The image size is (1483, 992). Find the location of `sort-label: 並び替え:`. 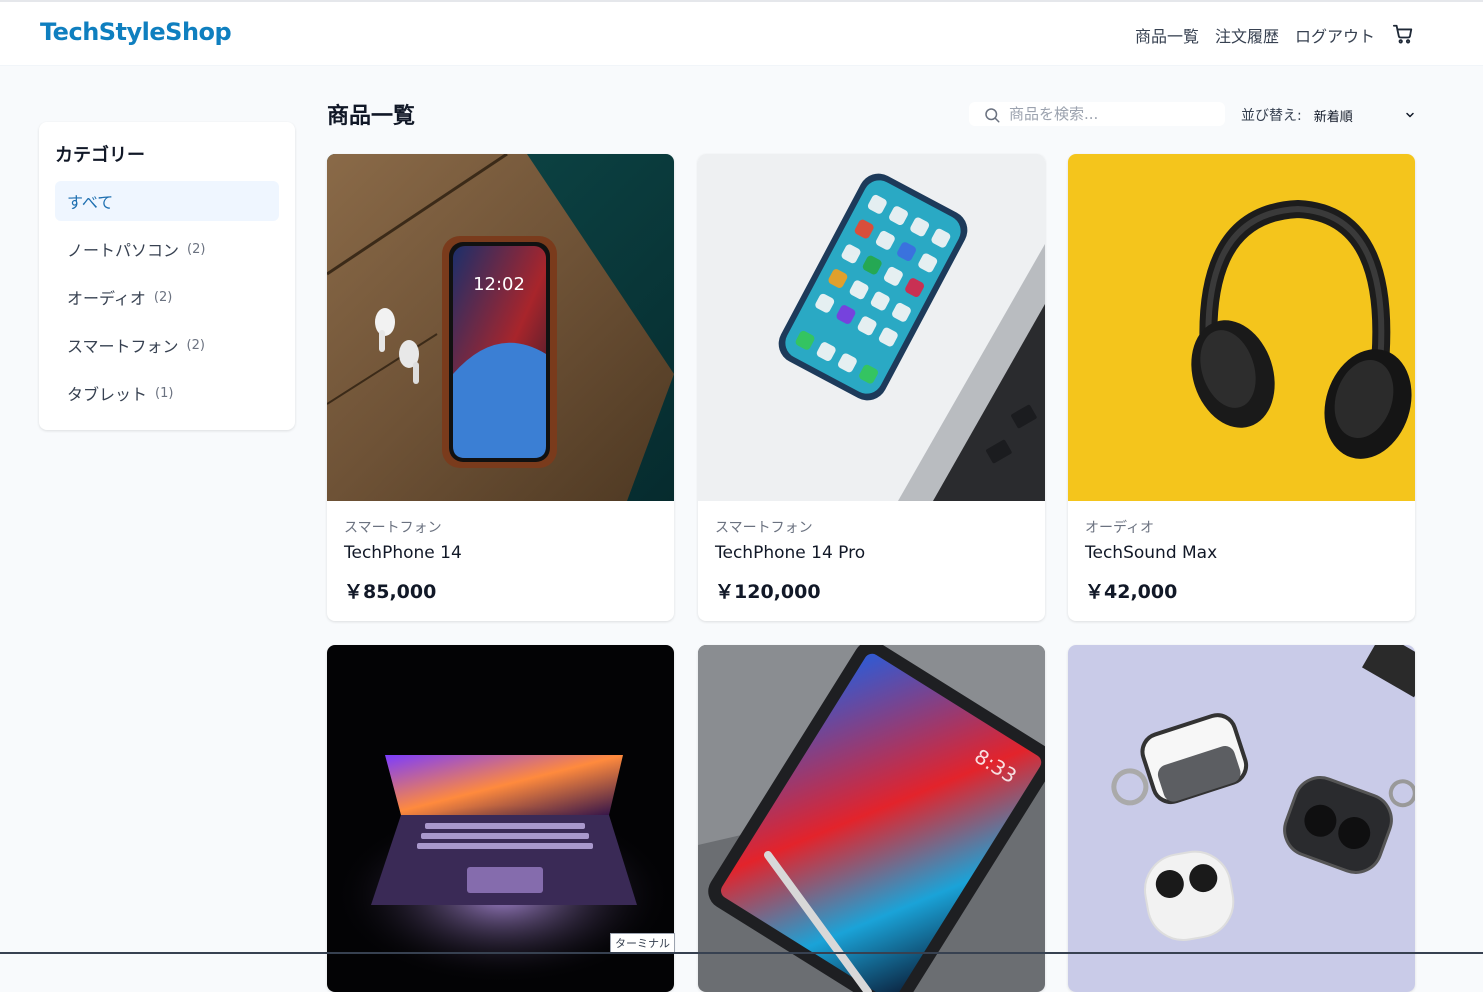

sort-label: 並び替え: is located at coordinates (1271, 116).